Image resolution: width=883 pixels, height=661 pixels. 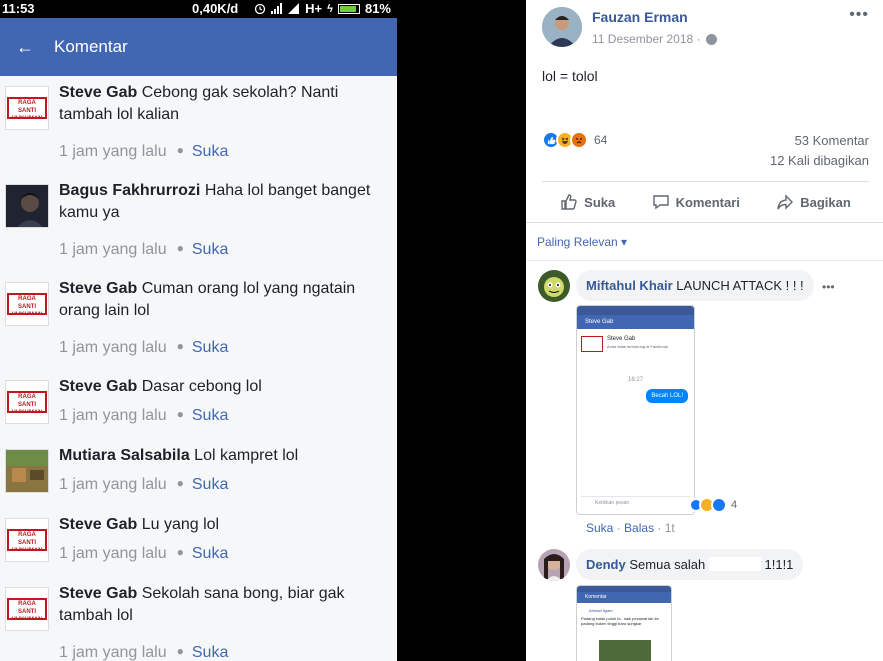 What do you see at coordinates (348, 8) in the screenshot?
I see `battery-icon` at bounding box center [348, 8].